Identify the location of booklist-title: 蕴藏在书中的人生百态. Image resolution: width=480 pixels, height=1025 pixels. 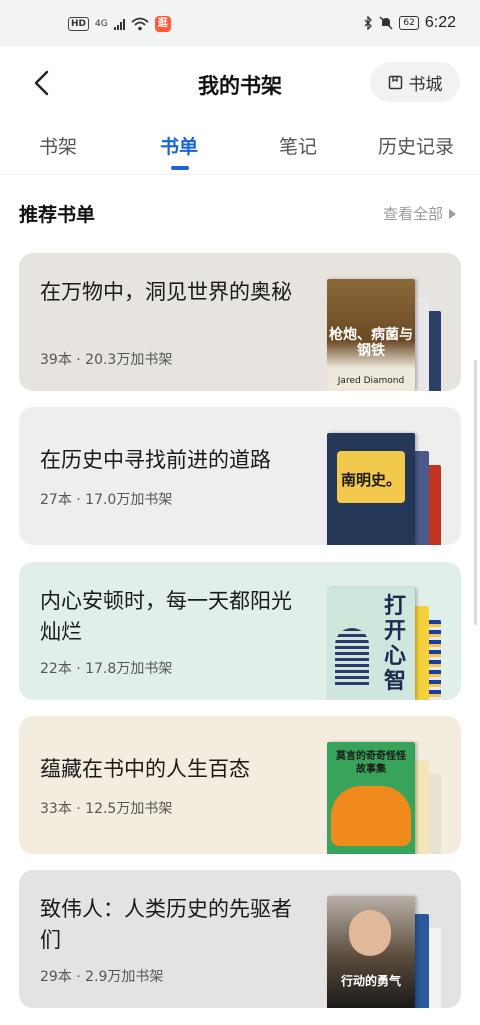
(145, 769).